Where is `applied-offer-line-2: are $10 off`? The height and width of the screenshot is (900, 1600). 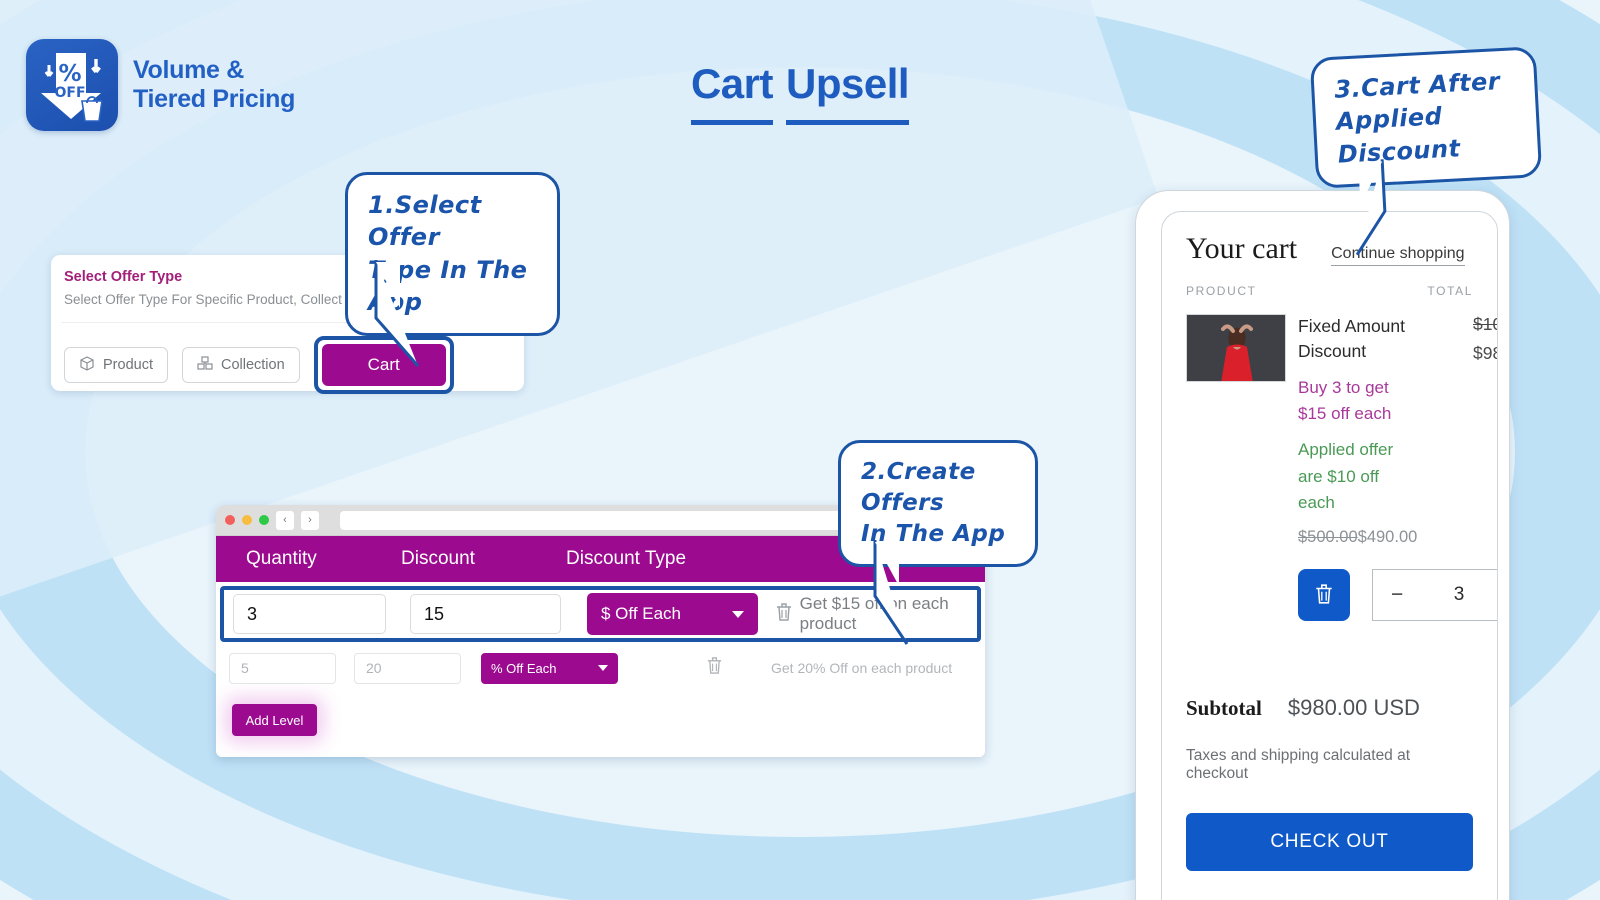 applied-offer-line-2: are $10 off is located at coordinates (1338, 476).